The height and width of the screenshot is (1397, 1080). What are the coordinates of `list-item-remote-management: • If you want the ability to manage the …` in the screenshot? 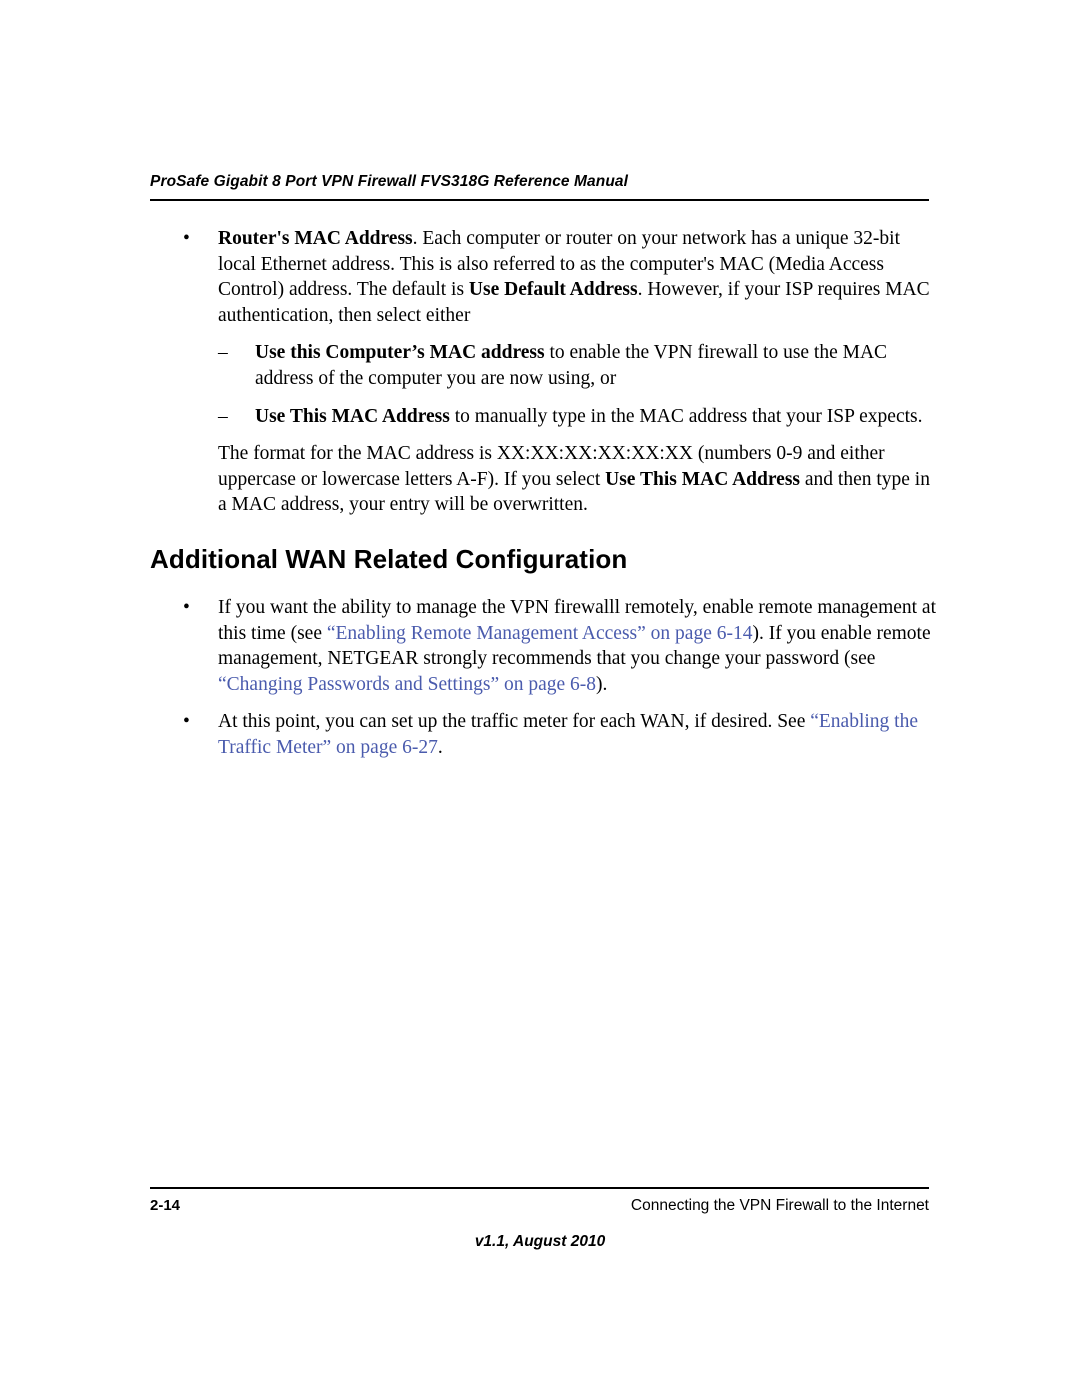 It's located at (545, 646).